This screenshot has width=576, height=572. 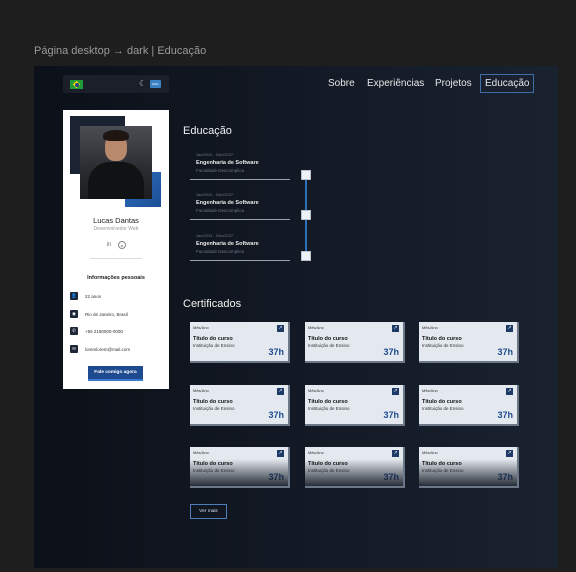 I want to click on nav-sobre: Sobre, so click(x=341, y=84).